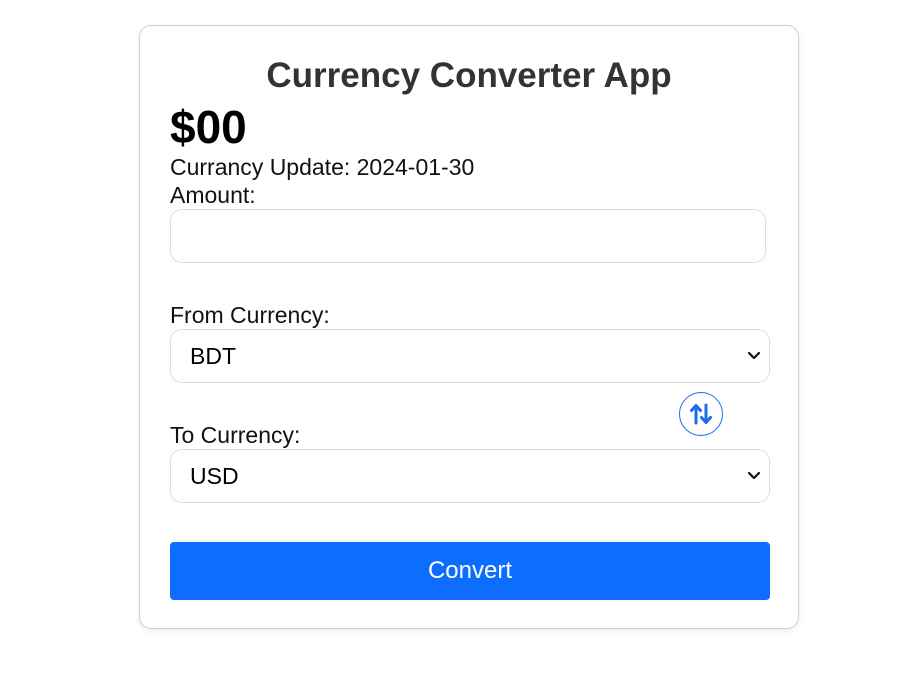 This screenshot has width=913, height=685. Describe the element at coordinates (468, 236) in the screenshot. I see `amount-input` at that location.